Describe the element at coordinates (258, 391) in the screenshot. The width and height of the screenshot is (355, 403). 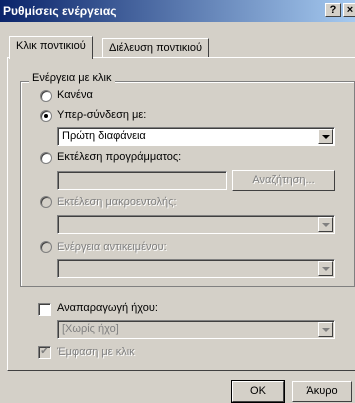
I see `ok-button: OK` at that location.